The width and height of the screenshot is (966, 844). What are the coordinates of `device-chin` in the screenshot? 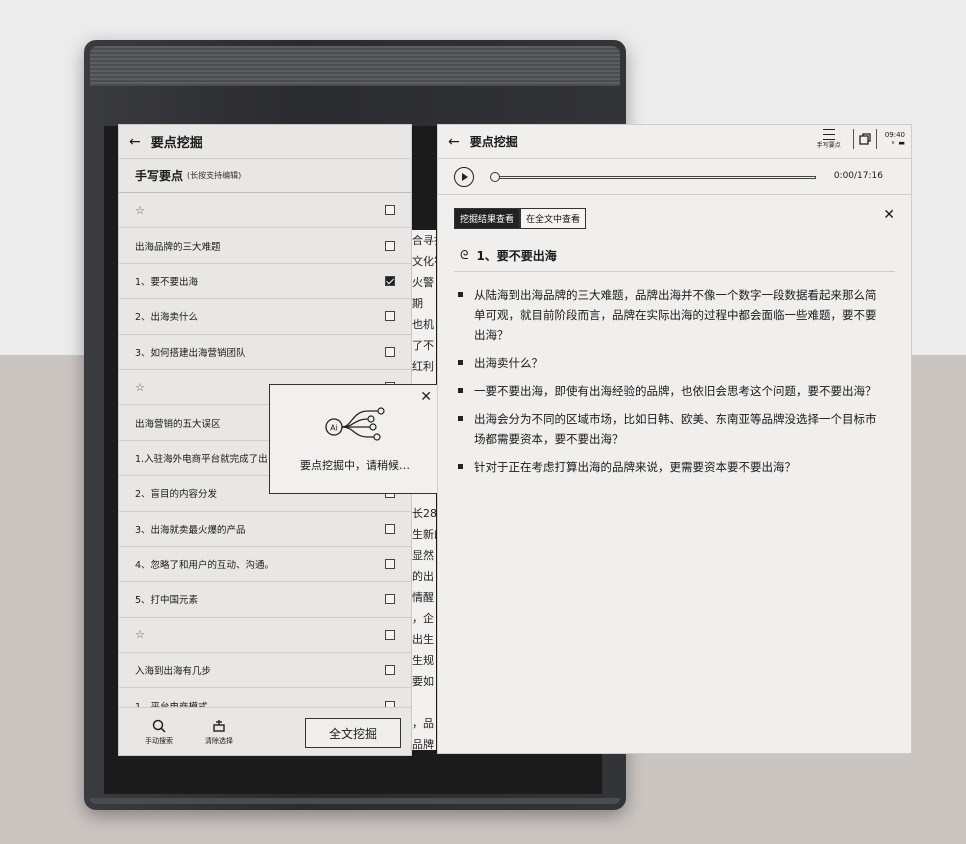 It's located at (355, 801).